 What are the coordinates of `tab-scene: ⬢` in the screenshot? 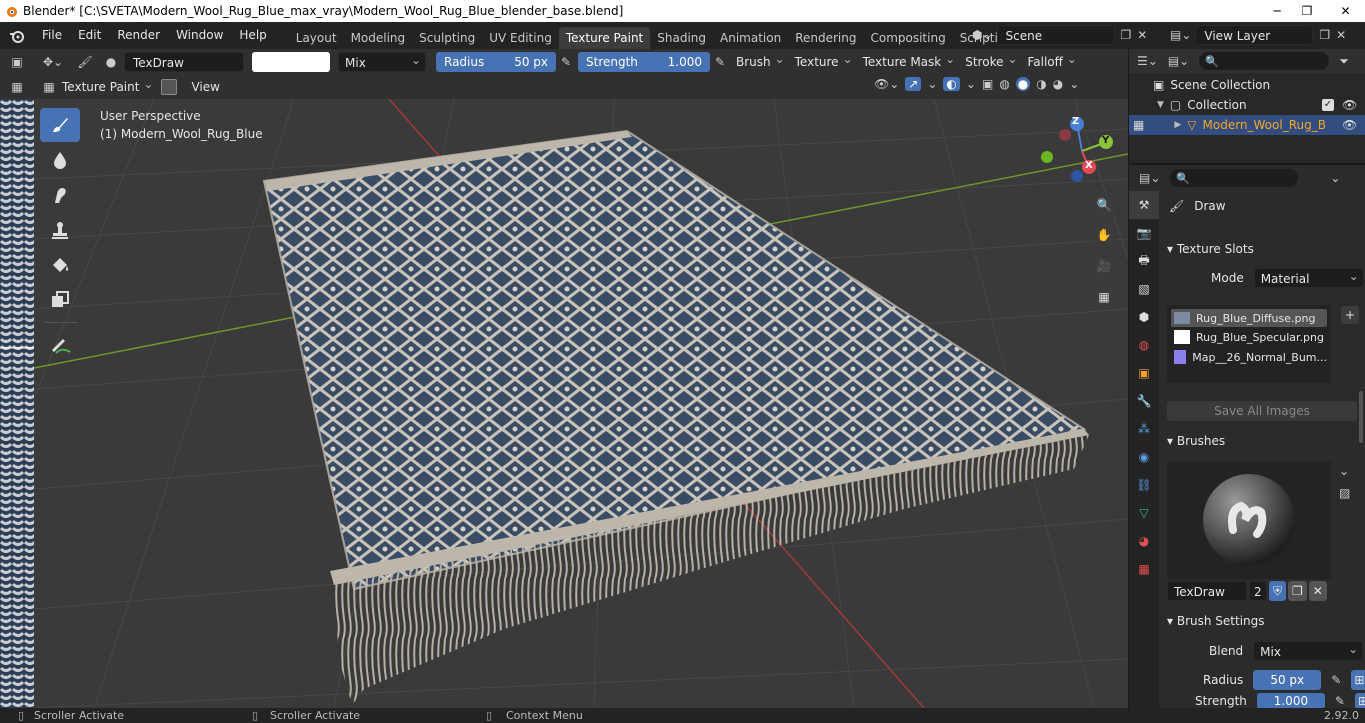 It's located at (1144, 317).